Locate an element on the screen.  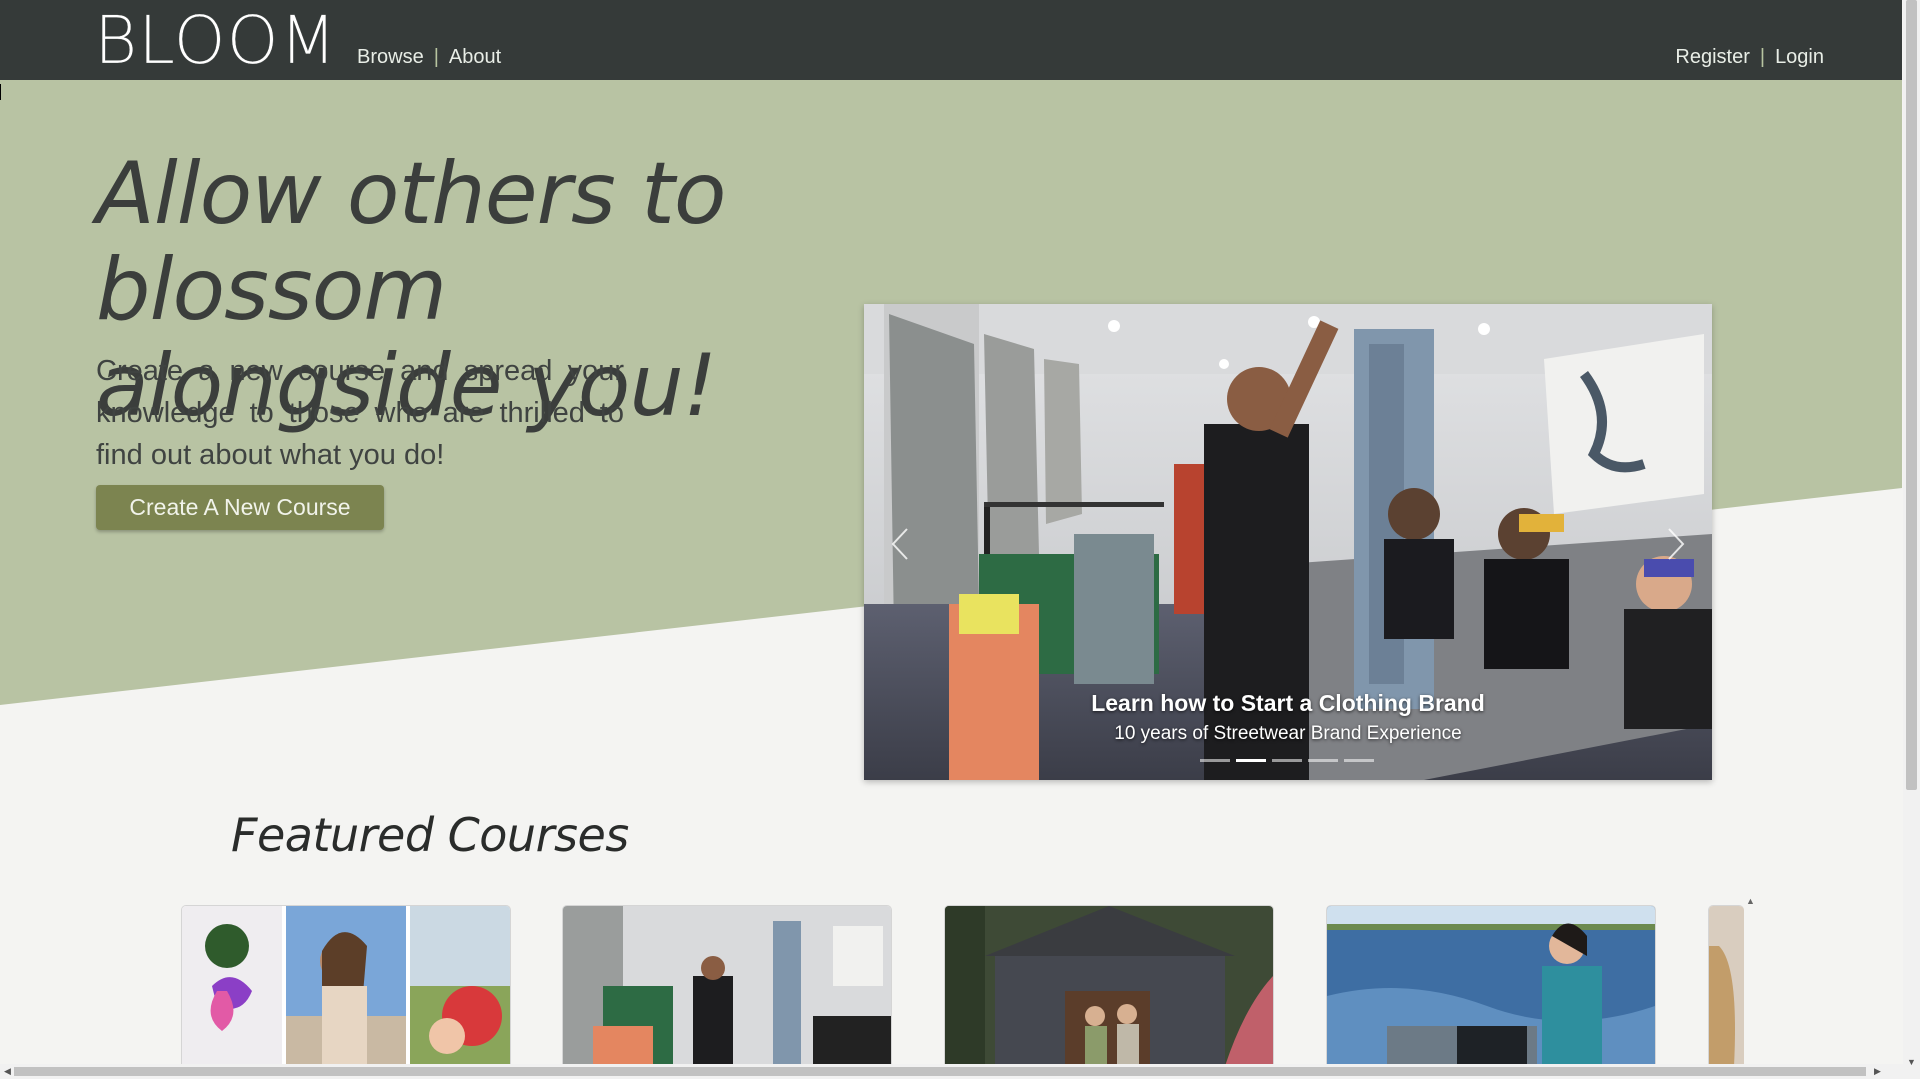
clothing-brand-photo is located at coordinates (727, 986).